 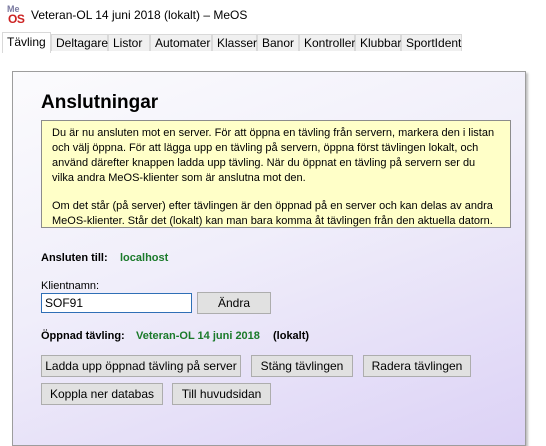 What do you see at coordinates (327, 42) in the screenshot?
I see `tab-kontroller: Kontroller` at bounding box center [327, 42].